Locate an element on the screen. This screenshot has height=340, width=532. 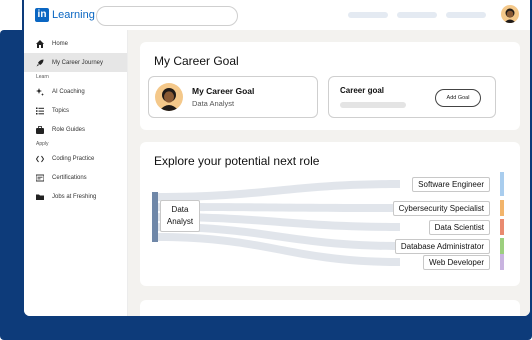
add-goal-button: Add Goal is located at coordinates (458, 98).